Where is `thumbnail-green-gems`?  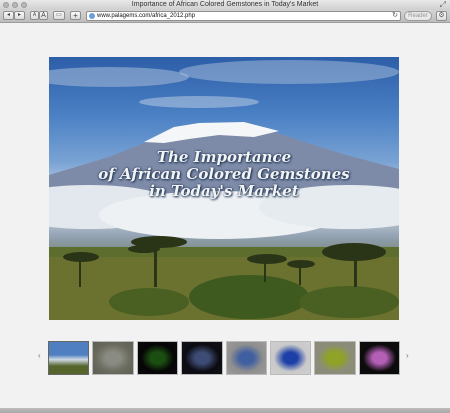 thumbnail-green-gems is located at coordinates (157, 358).